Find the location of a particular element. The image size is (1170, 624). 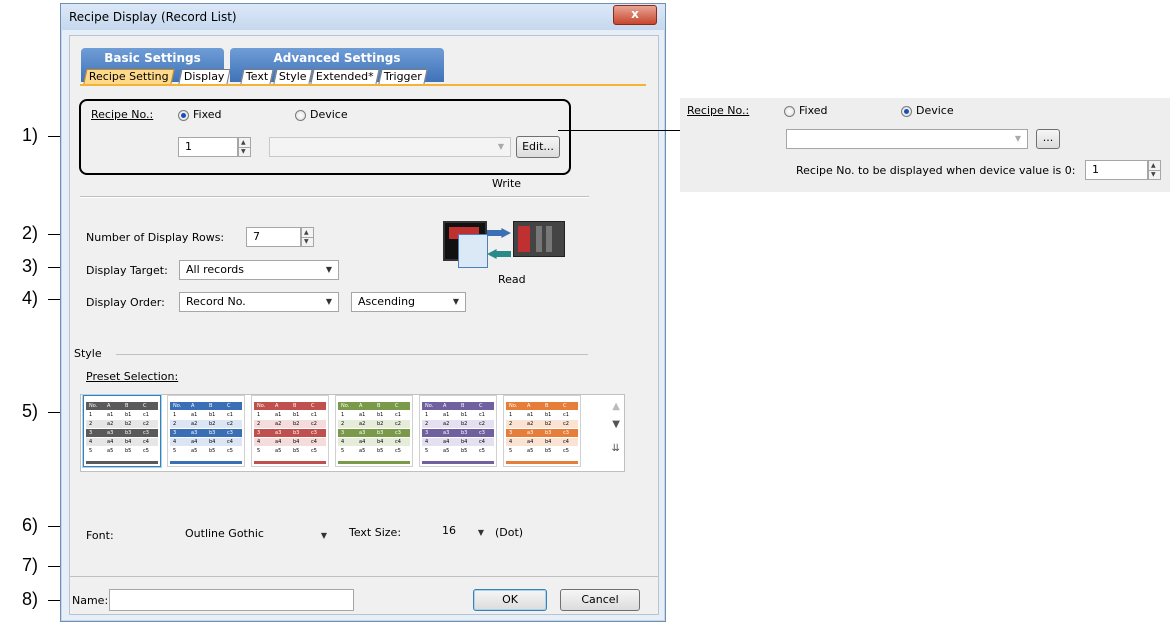

display-order-select: Record No. ▼ is located at coordinates (259, 302).